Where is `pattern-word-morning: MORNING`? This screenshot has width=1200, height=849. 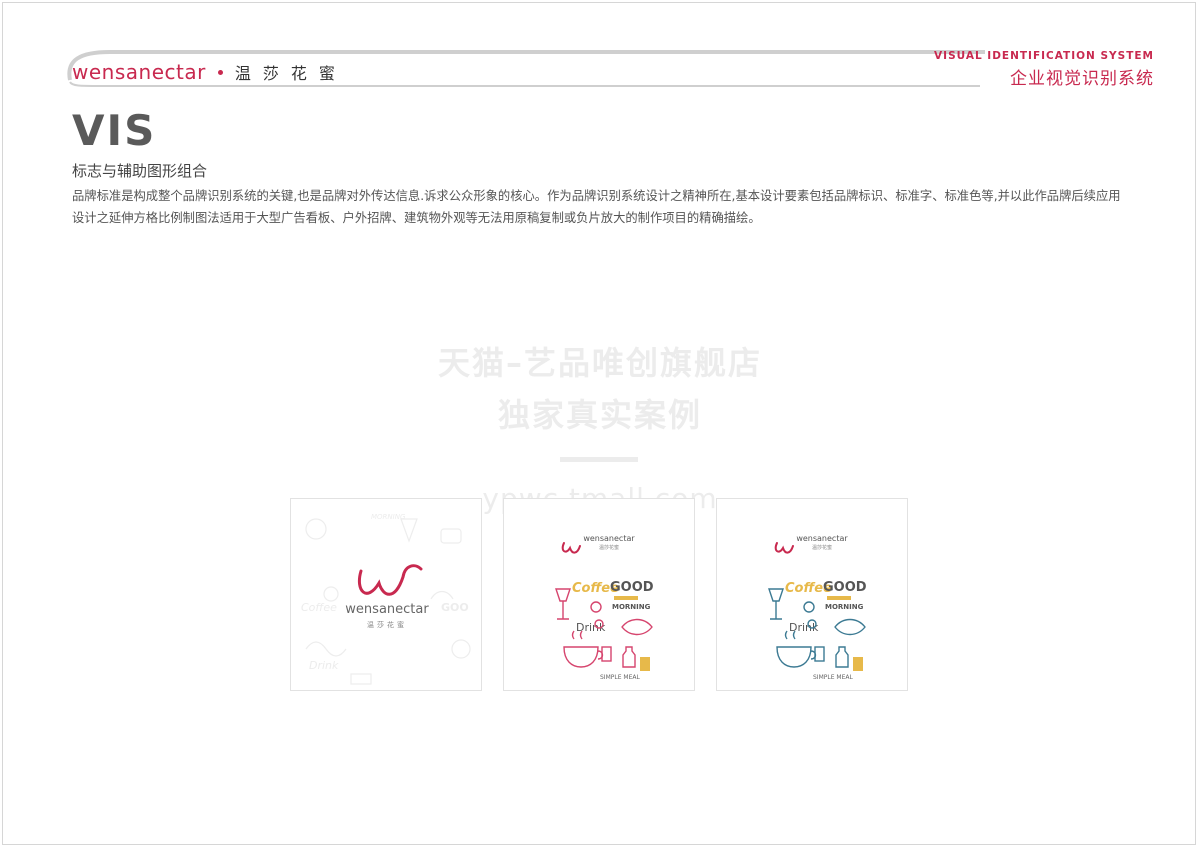 pattern-word-morning: MORNING is located at coordinates (388, 517).